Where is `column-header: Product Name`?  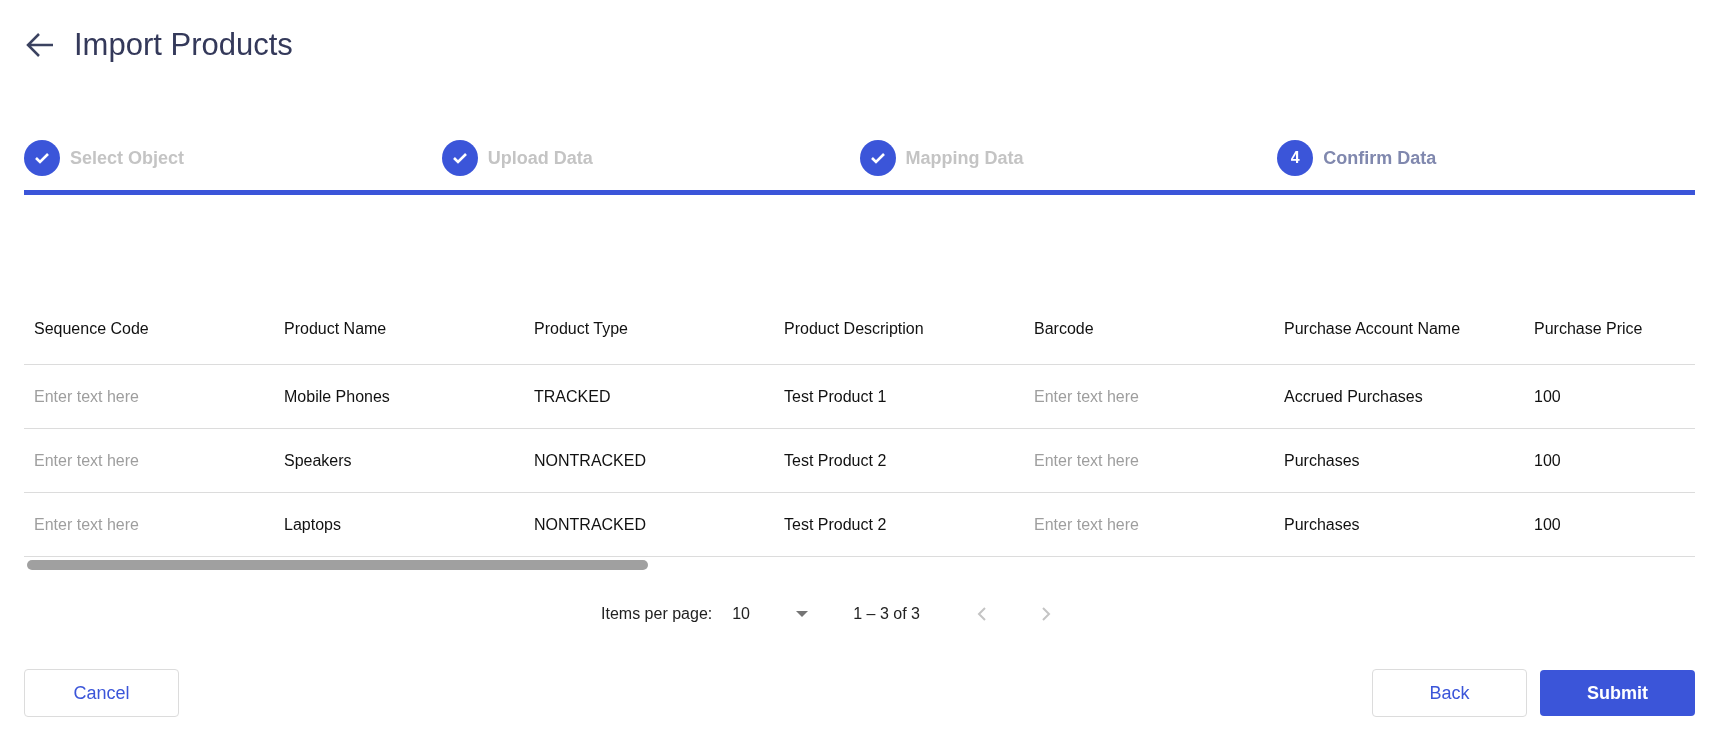 column-header: Product Name is located at coordinates (335, 328).